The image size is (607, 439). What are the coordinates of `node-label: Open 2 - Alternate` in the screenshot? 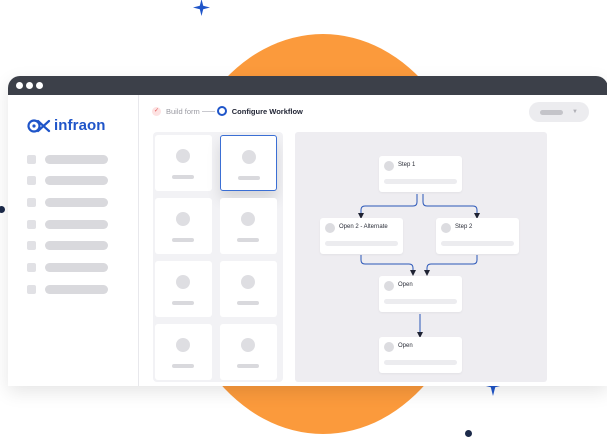 It's located at (363, 227).